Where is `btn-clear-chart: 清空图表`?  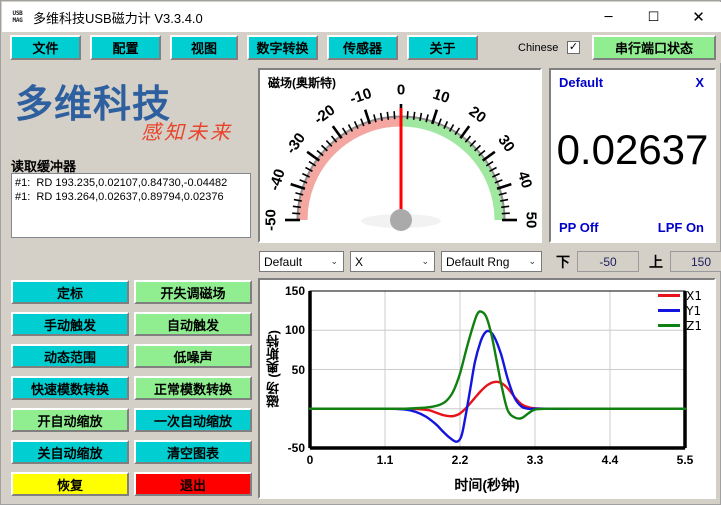 btn-clear-chart: 清空图表 is located at coordinates (193, 452).